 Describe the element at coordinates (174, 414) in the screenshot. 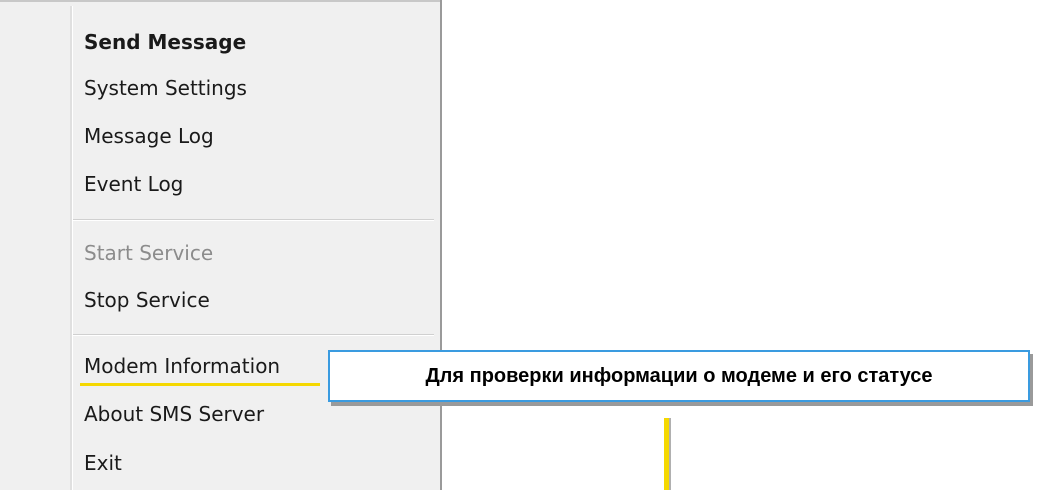

I see `menu-item-about-sms-server: About SMS Server` at that location.